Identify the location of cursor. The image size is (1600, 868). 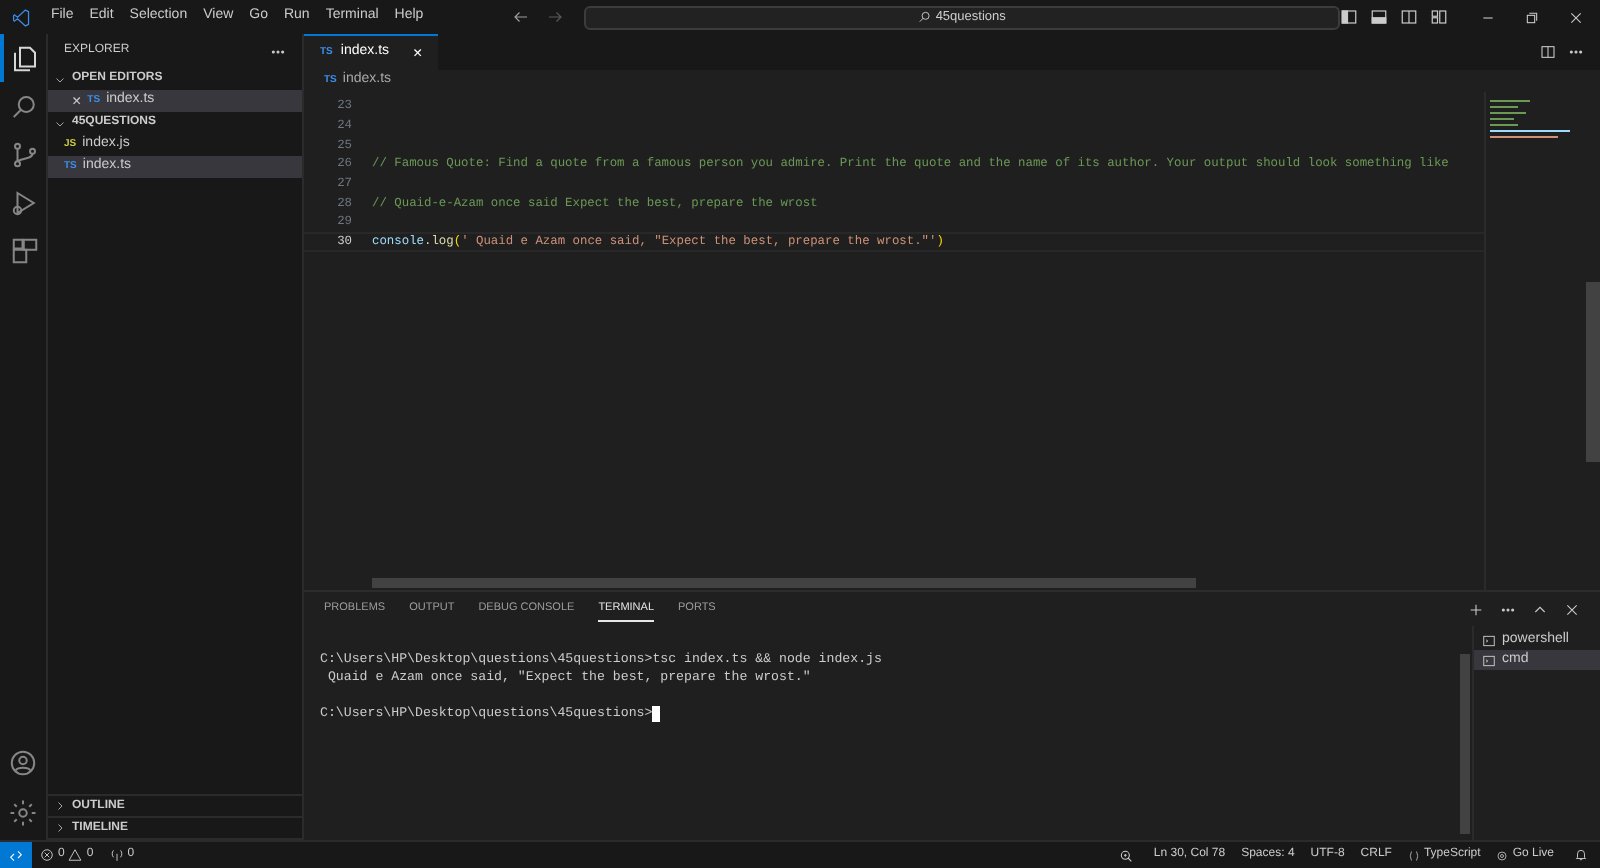
(656, 713).